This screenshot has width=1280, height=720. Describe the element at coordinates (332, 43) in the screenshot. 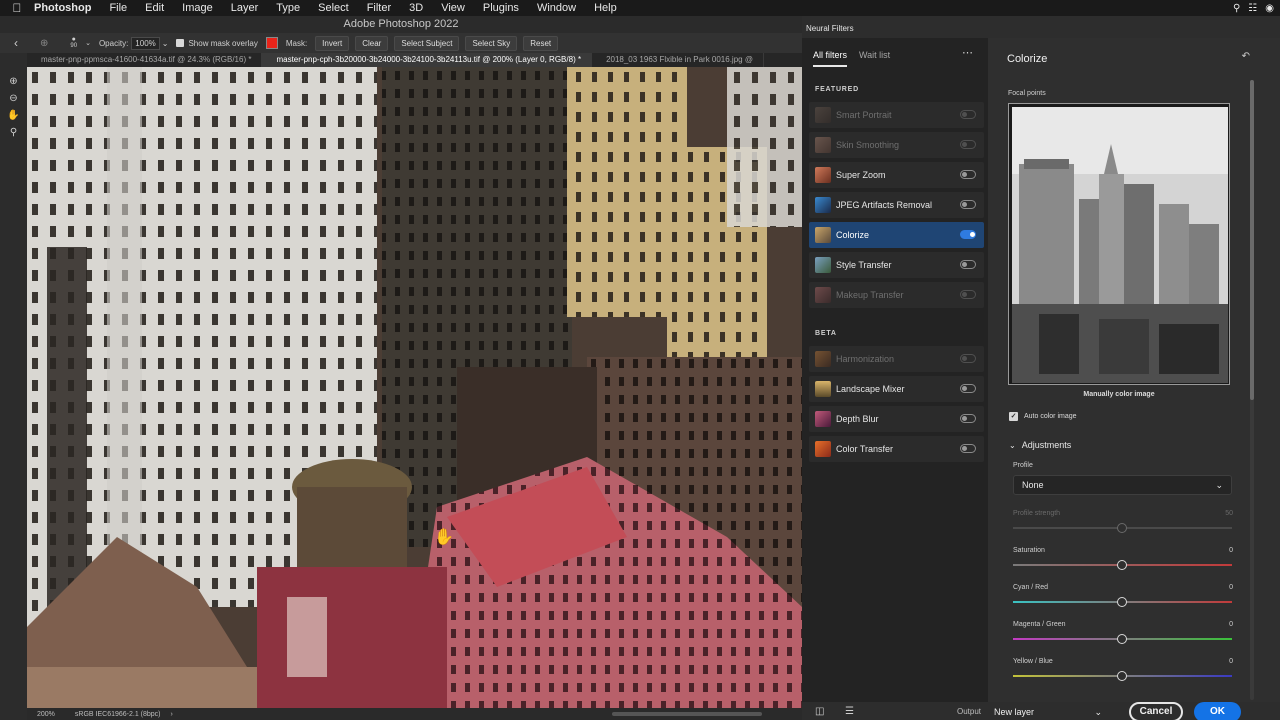

I see `invert-button: Invert` at that location.